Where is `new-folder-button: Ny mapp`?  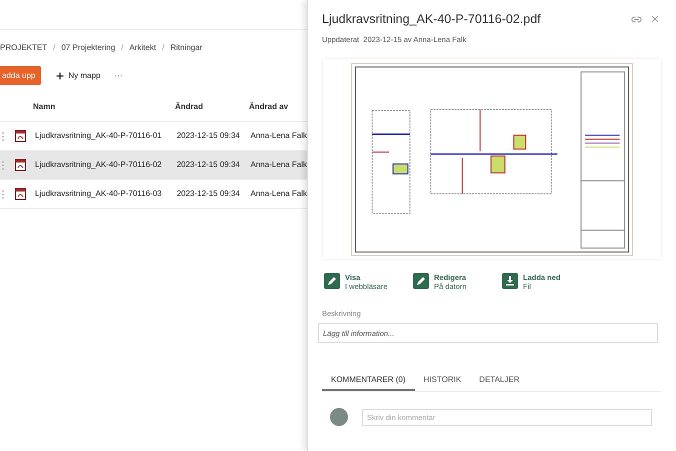
new-folder-button: Ny mapp is located at coordinates (77, 76).